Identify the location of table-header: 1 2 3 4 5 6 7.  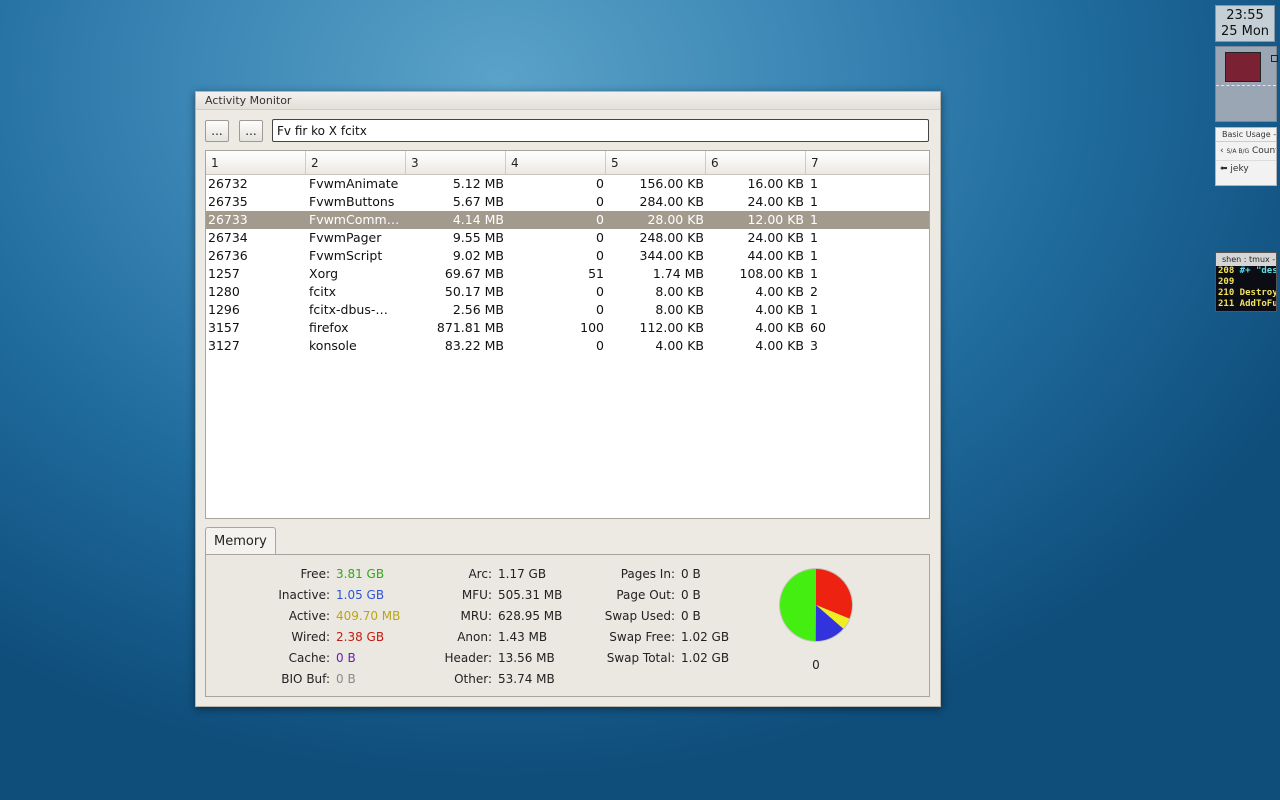
(567, 163).